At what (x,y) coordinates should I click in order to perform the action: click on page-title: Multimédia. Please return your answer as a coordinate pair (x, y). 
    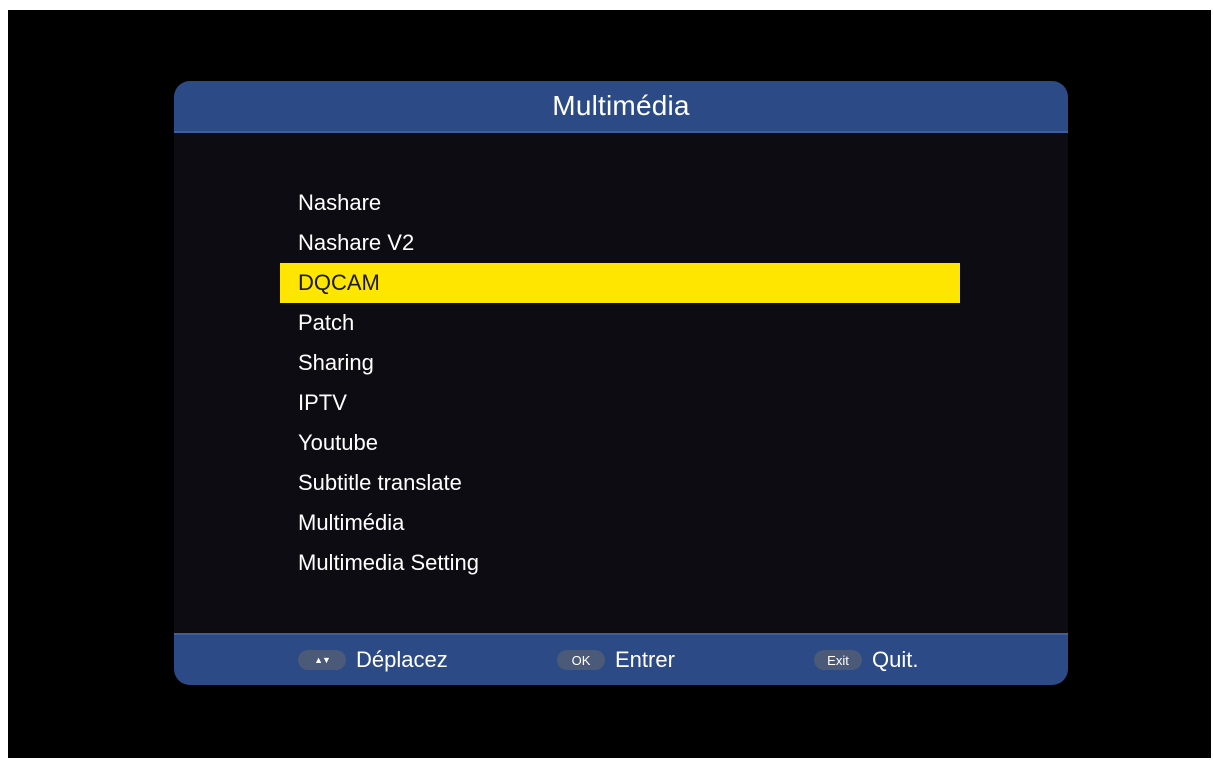
    Looking at the image, I should click on (621, 105).